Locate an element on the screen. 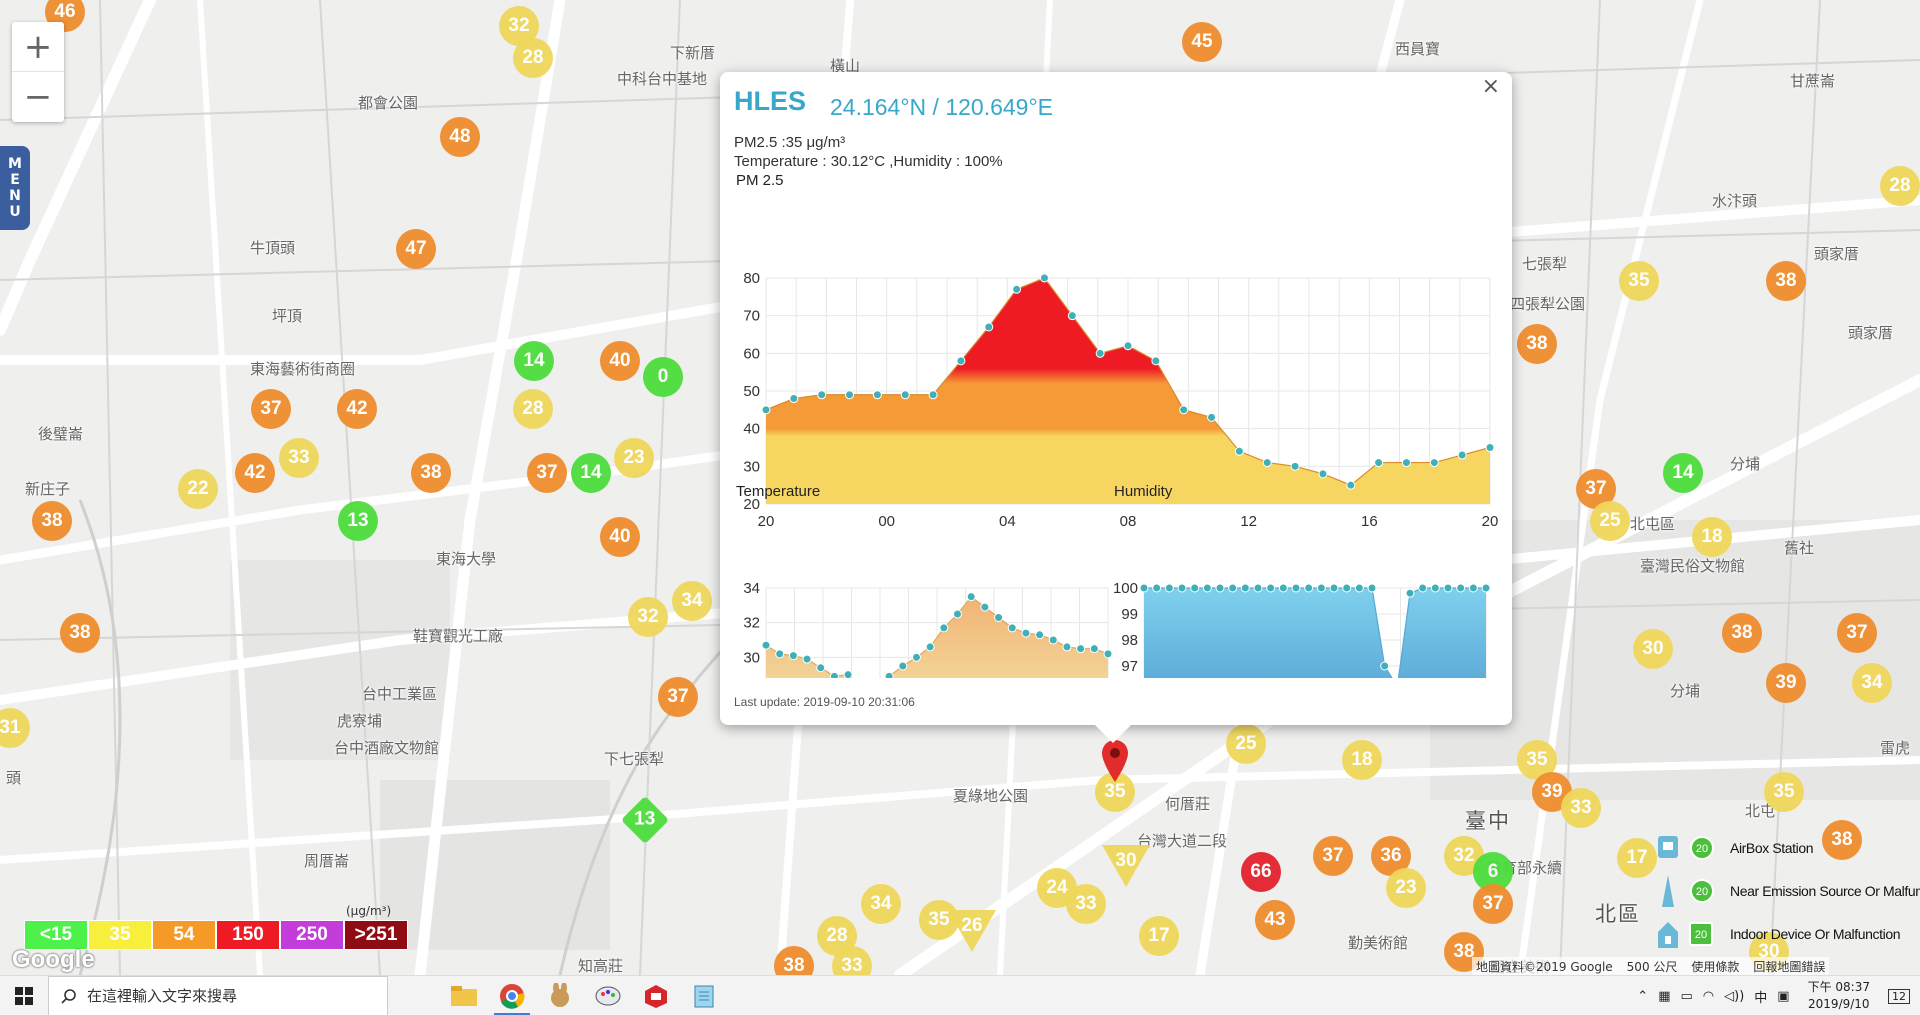  app-bunny is located at coordinates (560, 995).